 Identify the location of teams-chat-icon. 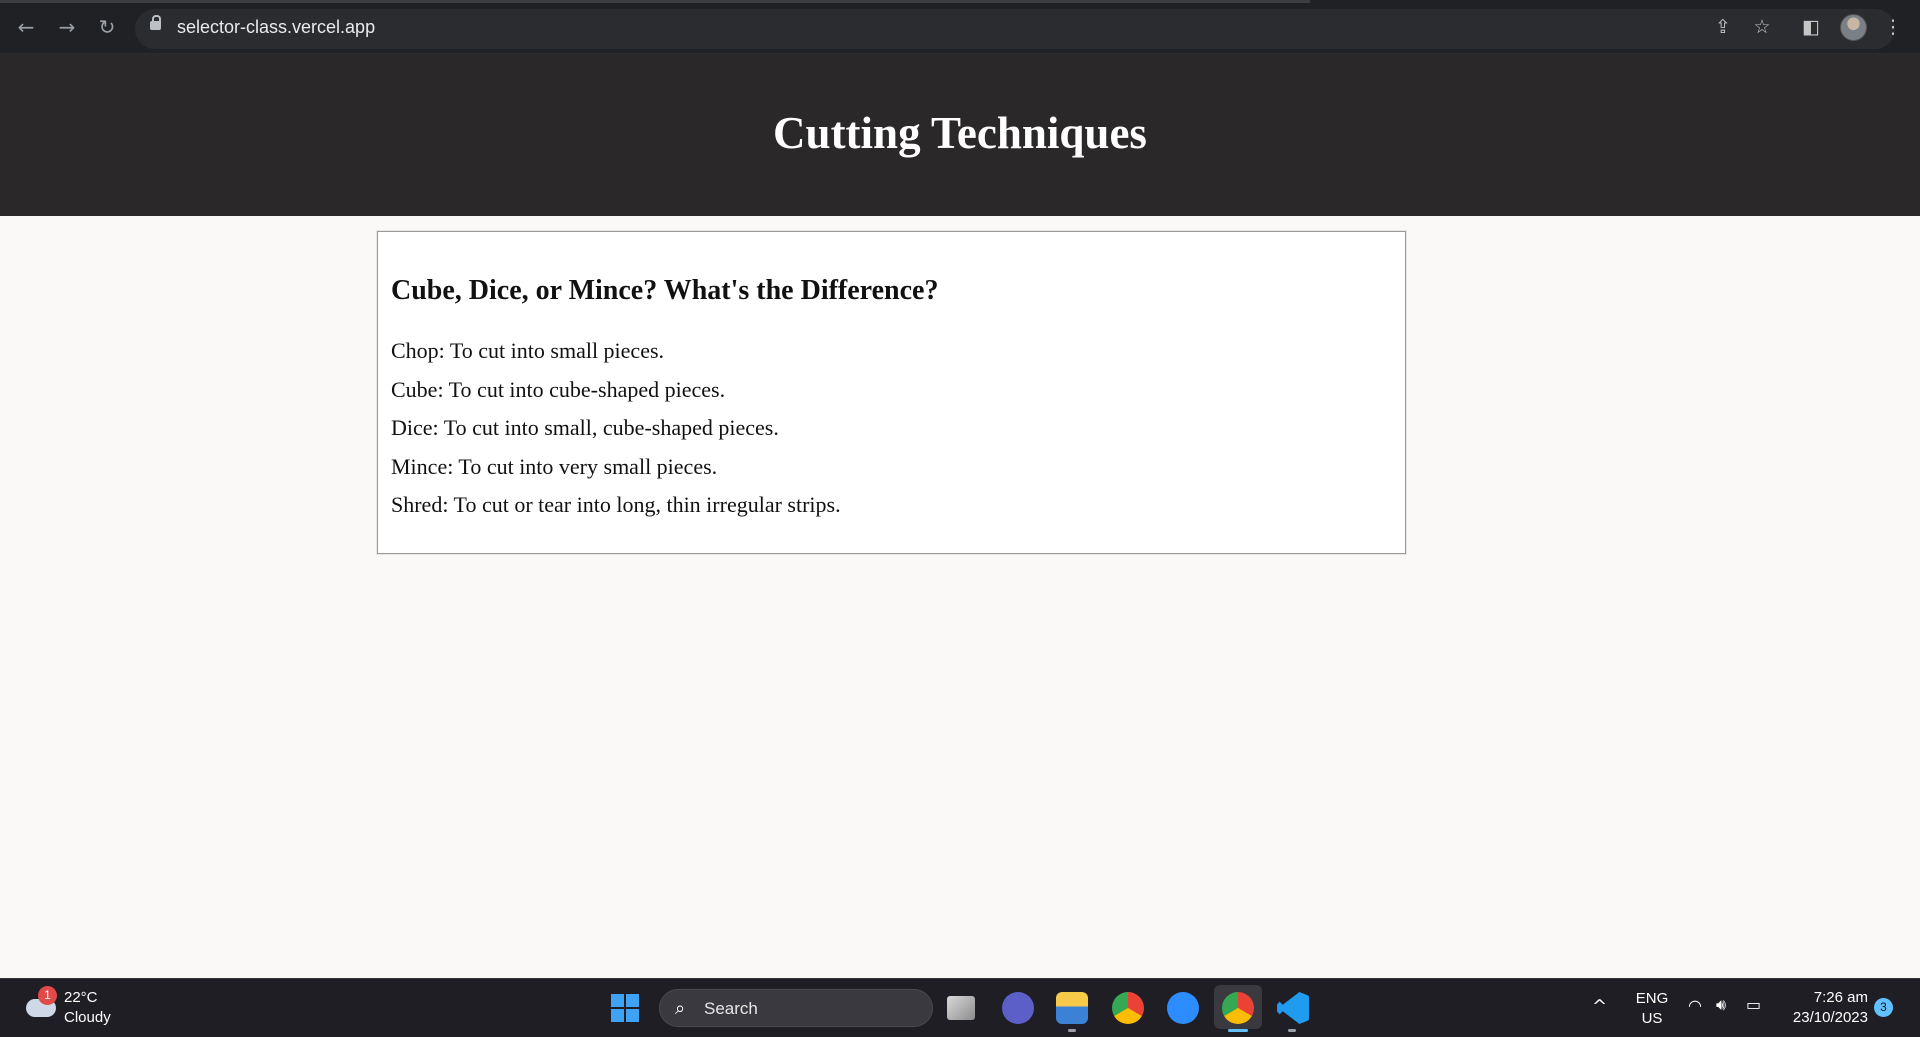
(1018, 1008).